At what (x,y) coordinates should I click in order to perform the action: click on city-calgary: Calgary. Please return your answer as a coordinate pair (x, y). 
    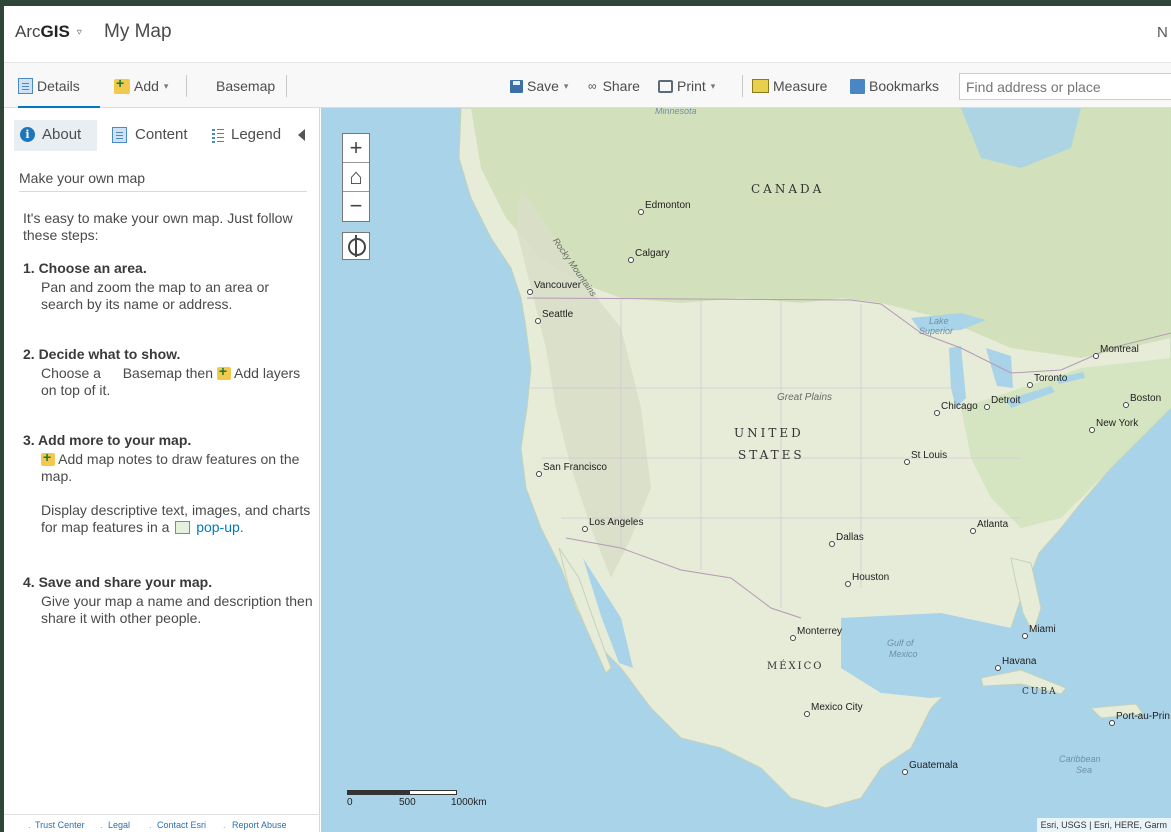
    Looking at the image, I should click on (648, 255).